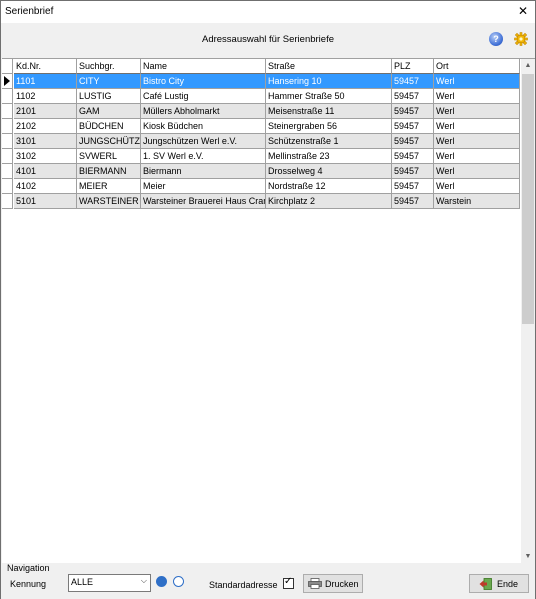 The width and height of the screenshot is (536, 599). What do you see at coordinates (45, 201) in the screenshot?
I see `table-cell: 5101` at bounding box center [45, 201].